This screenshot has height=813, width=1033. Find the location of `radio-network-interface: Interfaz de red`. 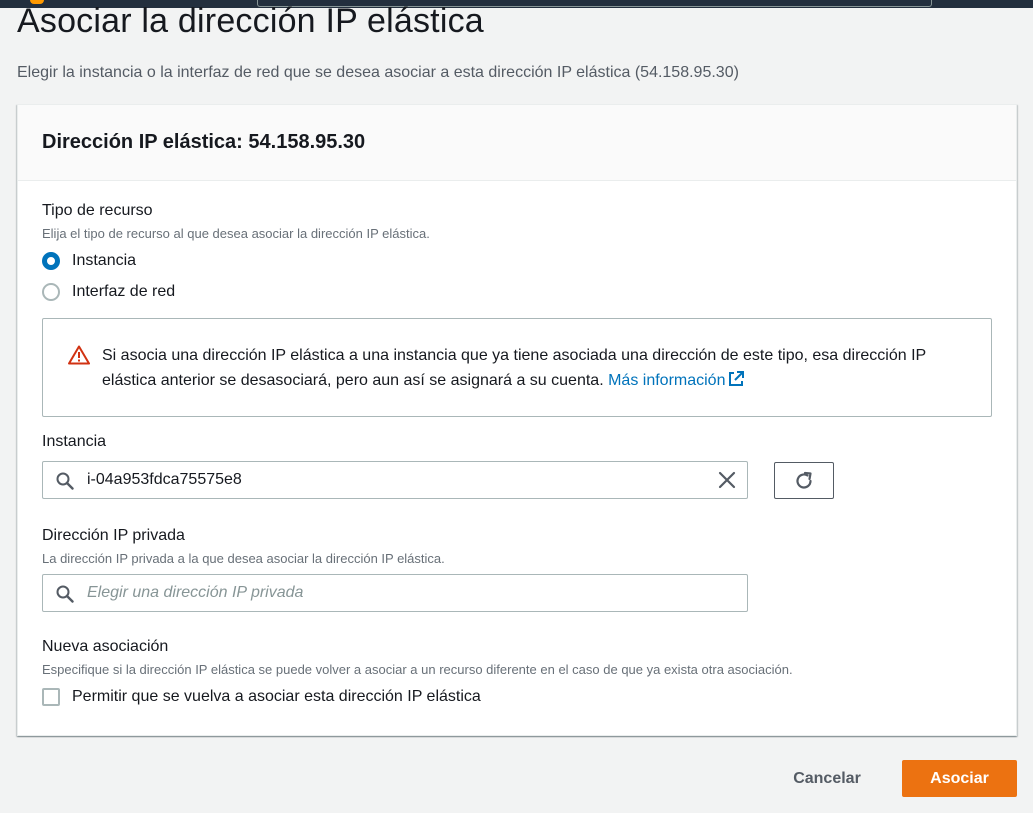

radio-network-interface: Interfaz de red is located at coordinates (108, 292).